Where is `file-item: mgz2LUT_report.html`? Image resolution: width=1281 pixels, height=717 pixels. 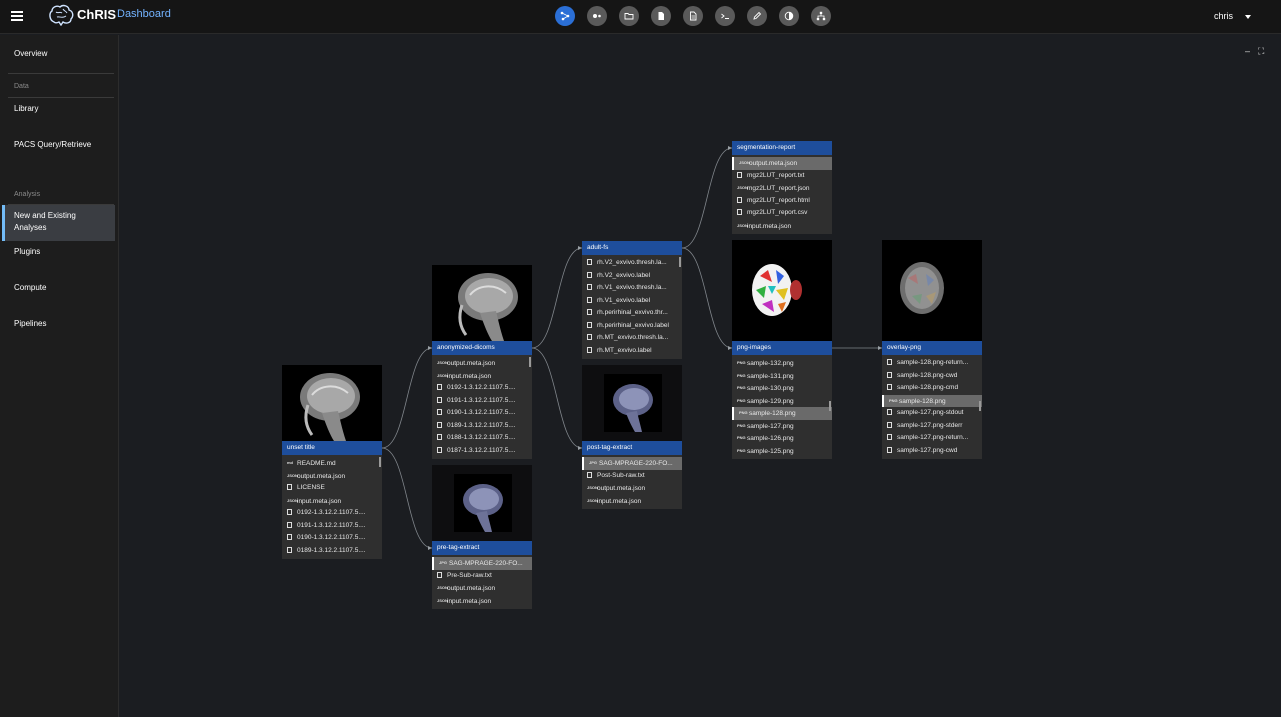 file-item: mgz2LUT_report.html is located at coordinates (782, 201).